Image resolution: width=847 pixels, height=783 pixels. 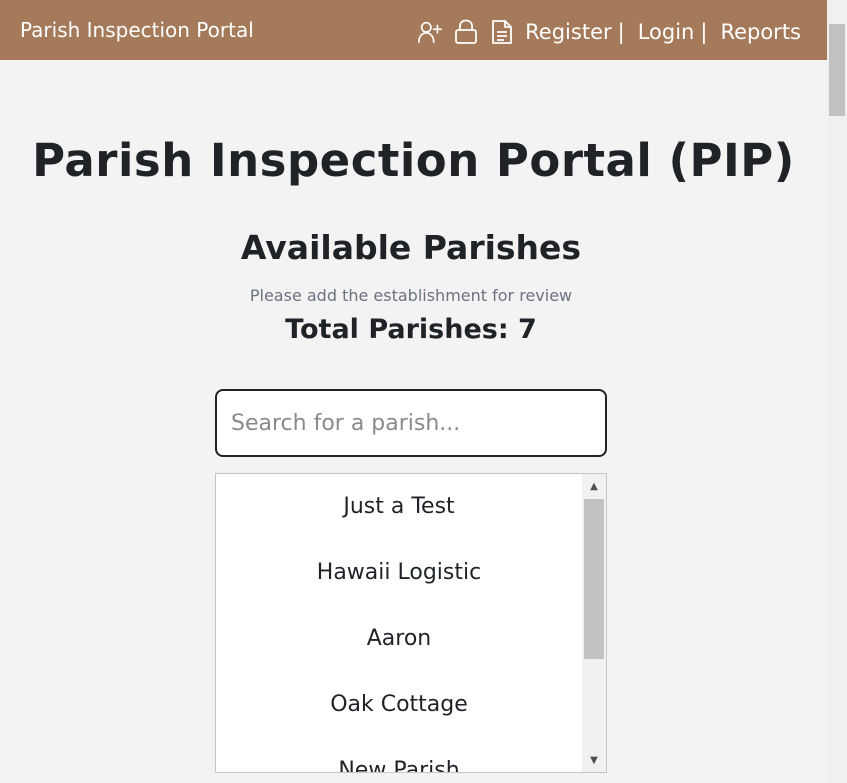 What do you see at coordinates (137, 30) in the screenshot?
I see `brand-title: Parish Inspection Portal` at bounding box center [137, 30].